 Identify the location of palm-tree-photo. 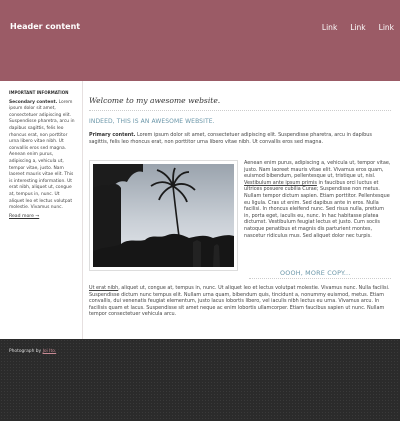
(163, 215).